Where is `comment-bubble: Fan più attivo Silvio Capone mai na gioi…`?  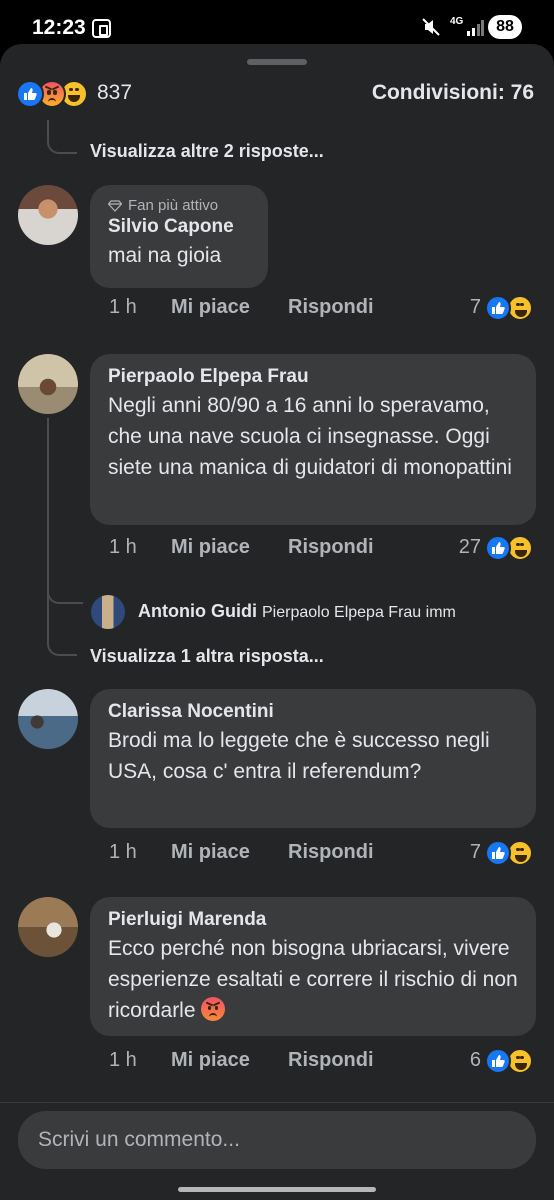
comment-bubble: Fan più attivo Silvio Capone mai na gioi… is located at coordinates (179, 236).